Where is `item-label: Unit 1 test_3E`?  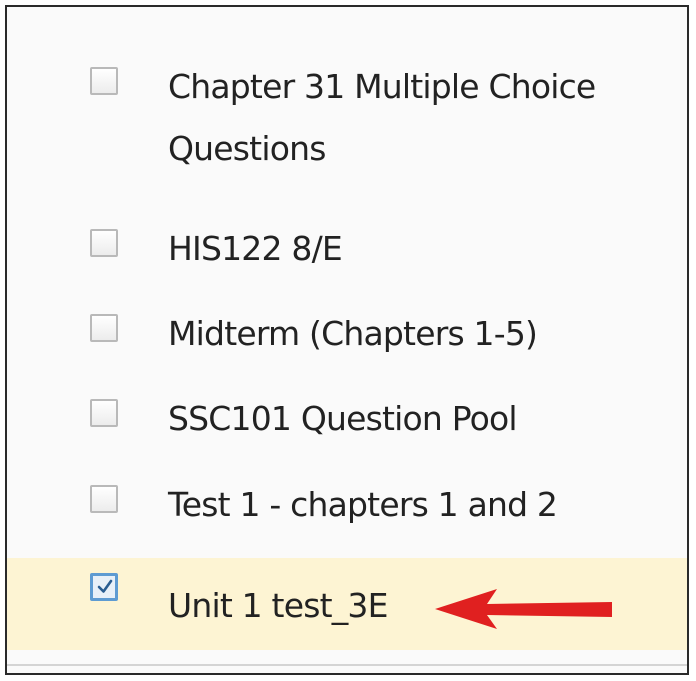
item-label: Unit 1 test_3E is located at coordinates (278, 605).